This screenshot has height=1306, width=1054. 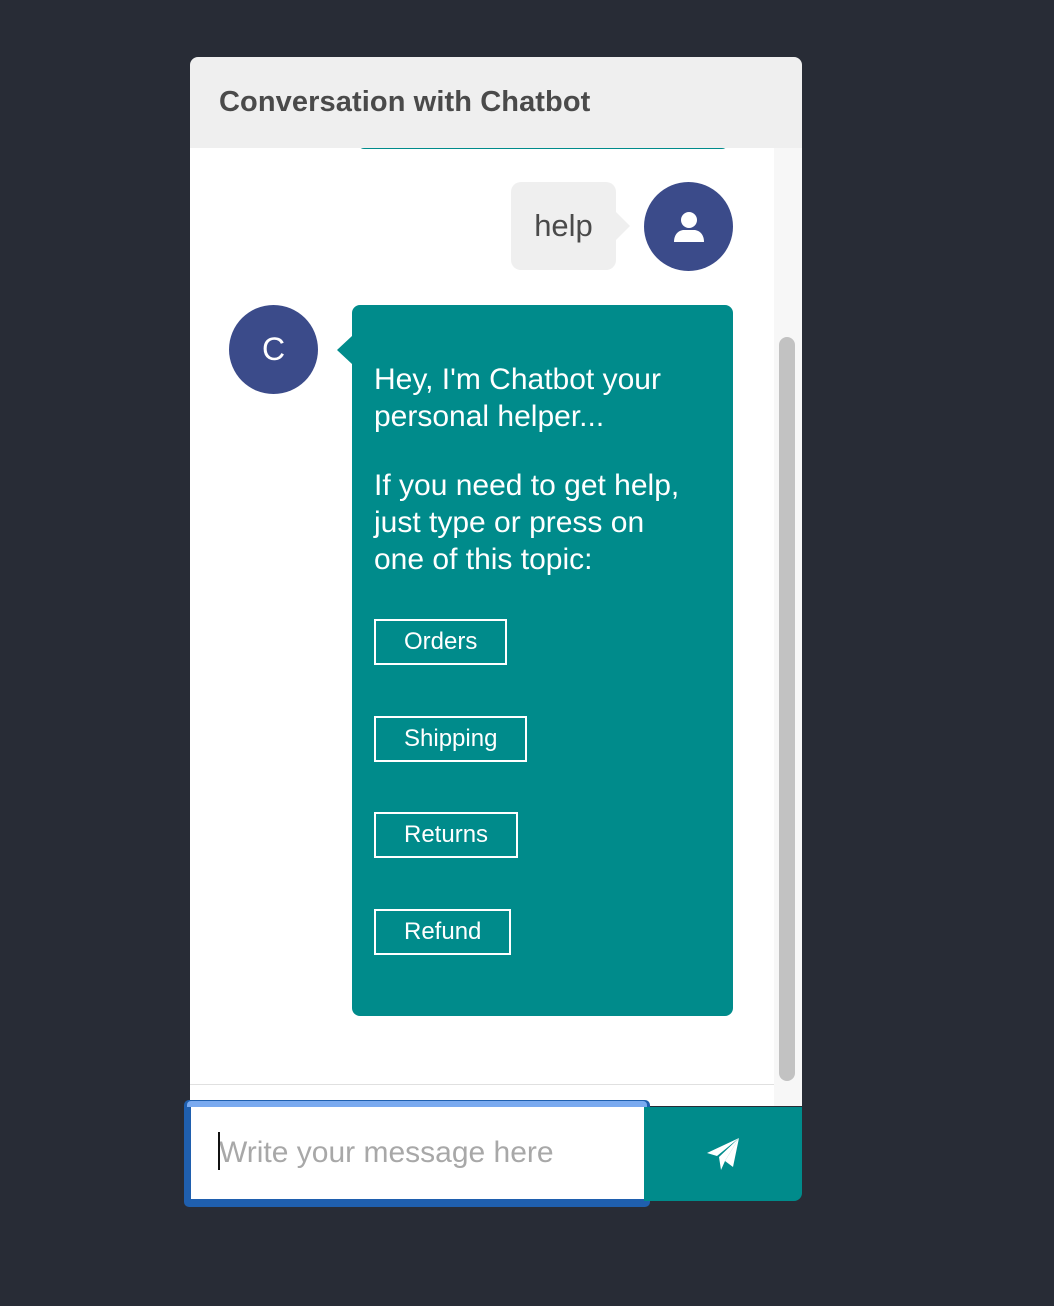 I want to click on user-message-bubble: help, so click(x=570, y=226).